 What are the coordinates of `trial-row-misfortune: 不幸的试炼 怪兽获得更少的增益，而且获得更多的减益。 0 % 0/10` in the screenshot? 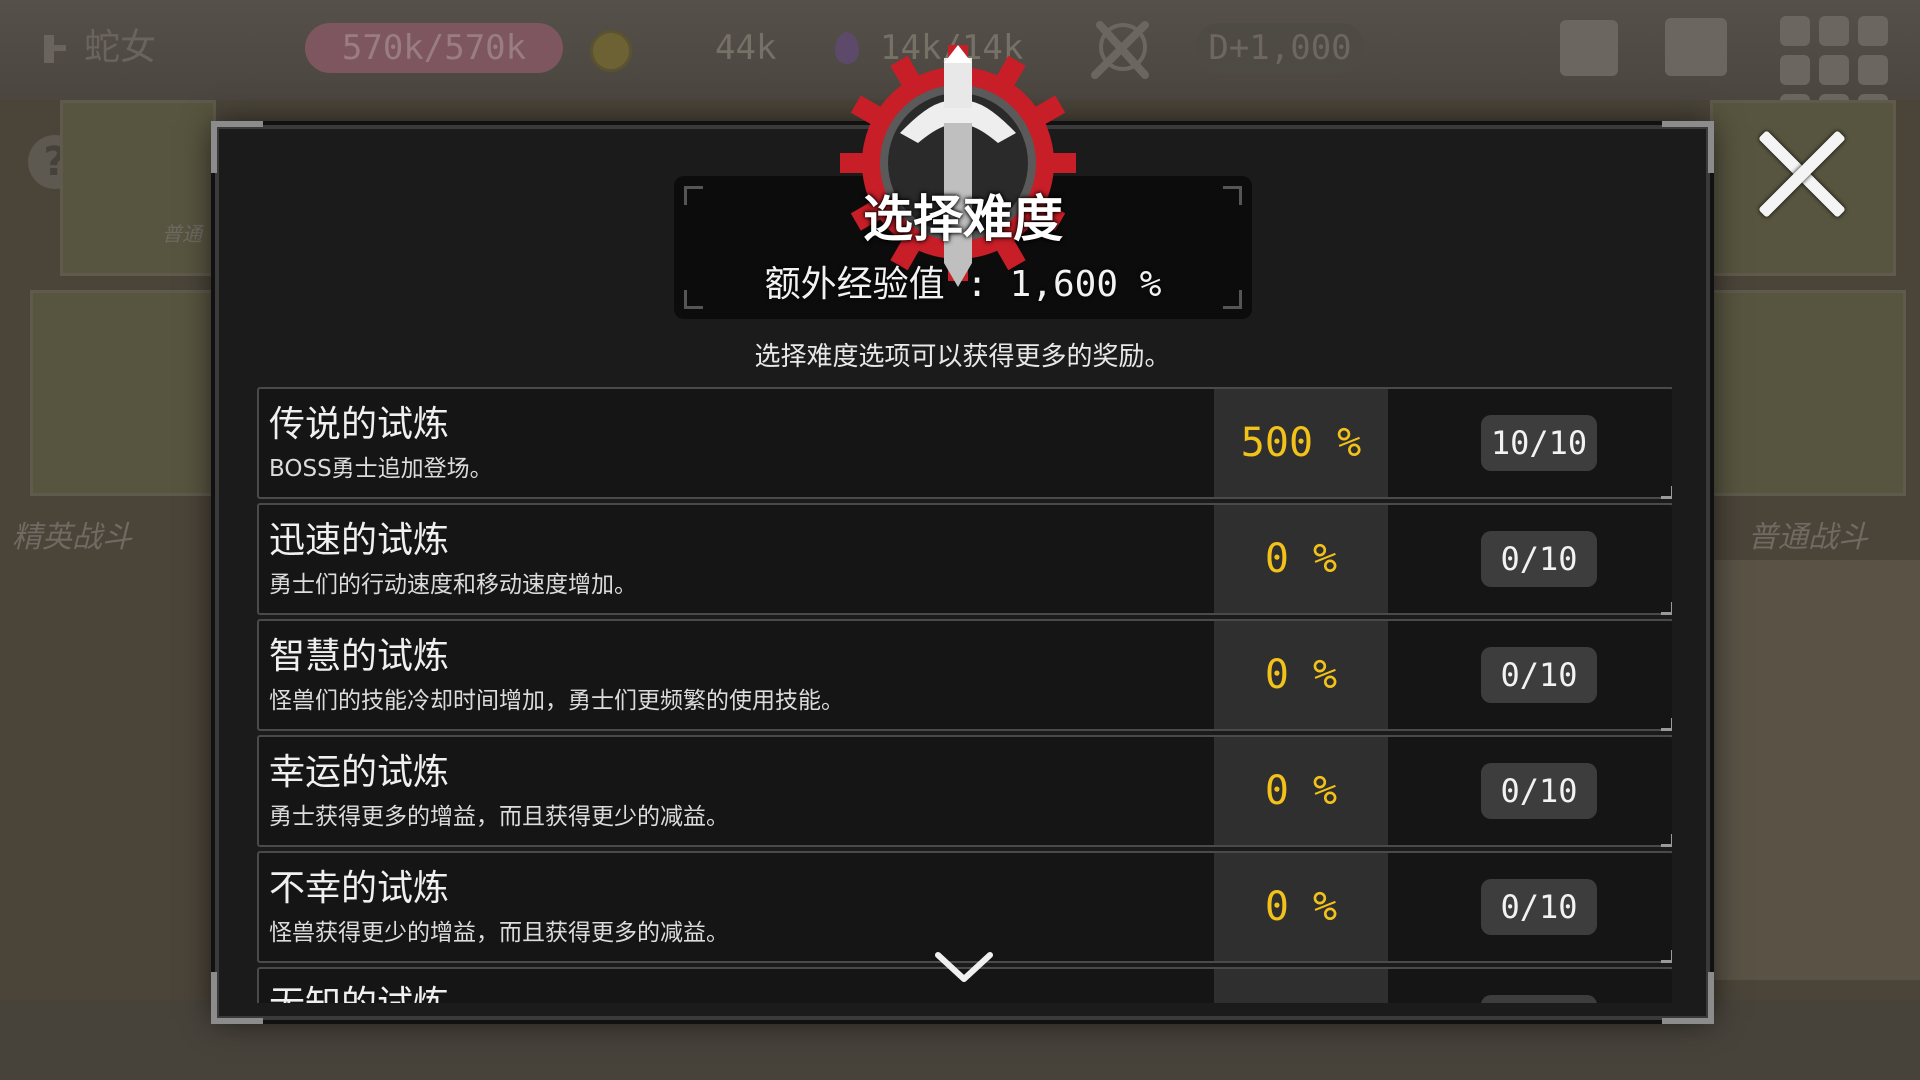 It's located at (964, 907).